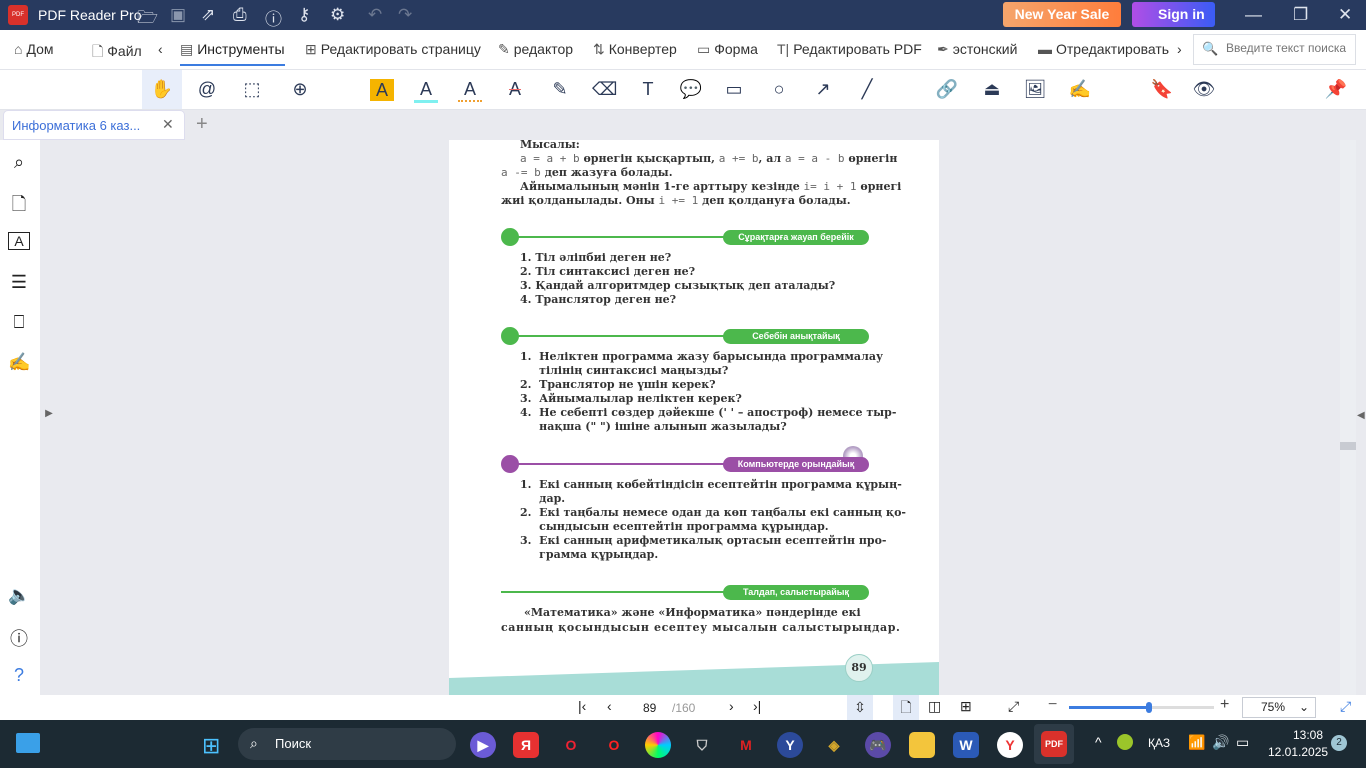 The height and width of the screenshot is (768, 1366). I want to click on word-icon: W, so click(966, 745).